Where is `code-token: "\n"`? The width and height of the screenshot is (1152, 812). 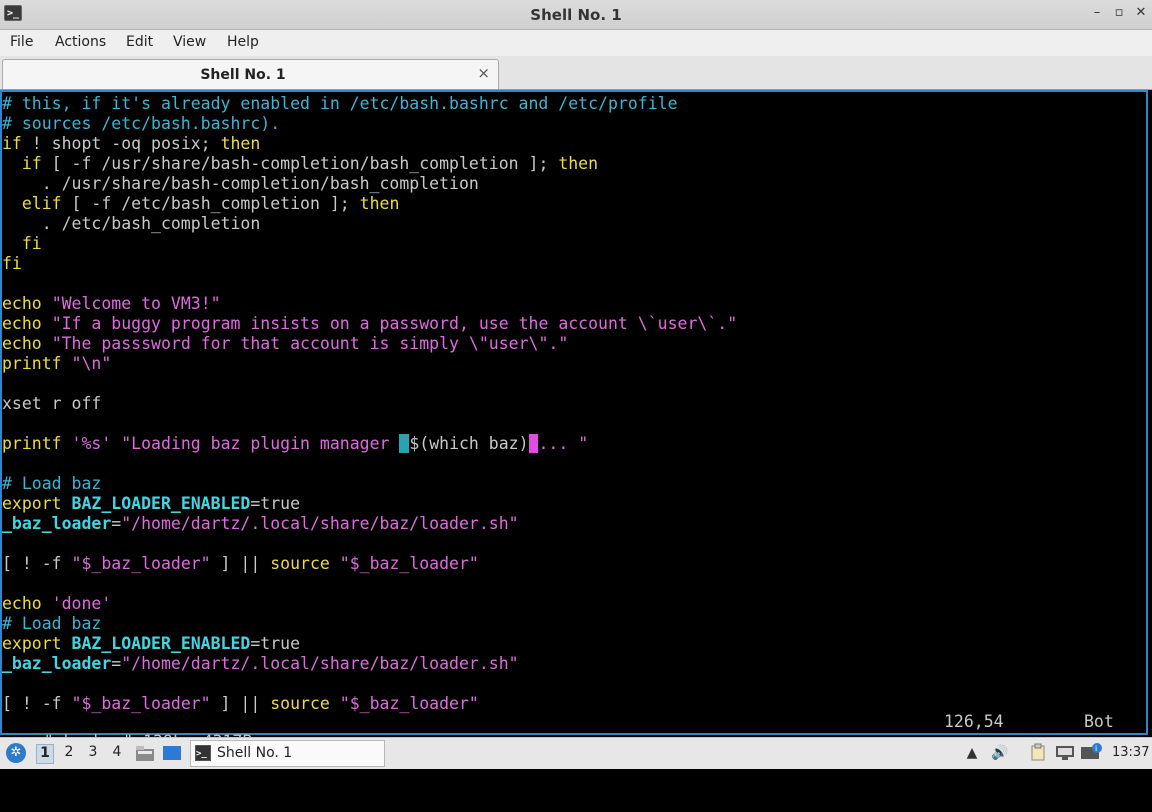 code-token: "\n" is located at coordinates (91, 363).